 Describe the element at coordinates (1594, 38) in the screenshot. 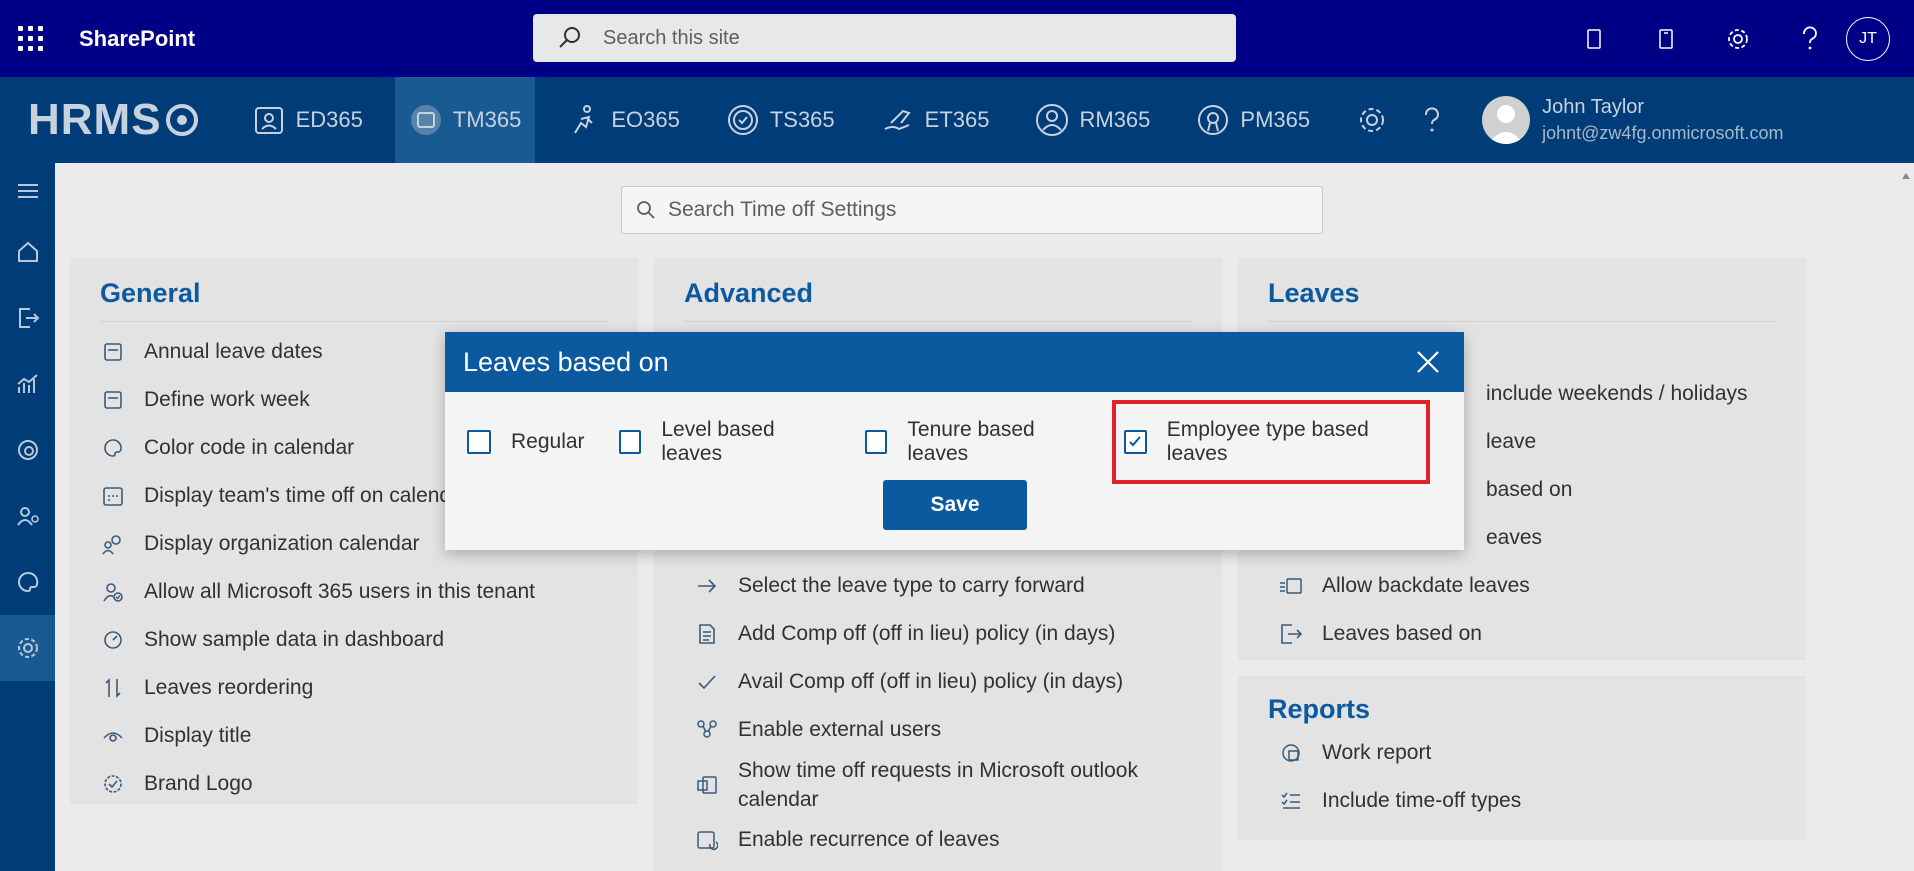

I see `phone-icon` at that location.